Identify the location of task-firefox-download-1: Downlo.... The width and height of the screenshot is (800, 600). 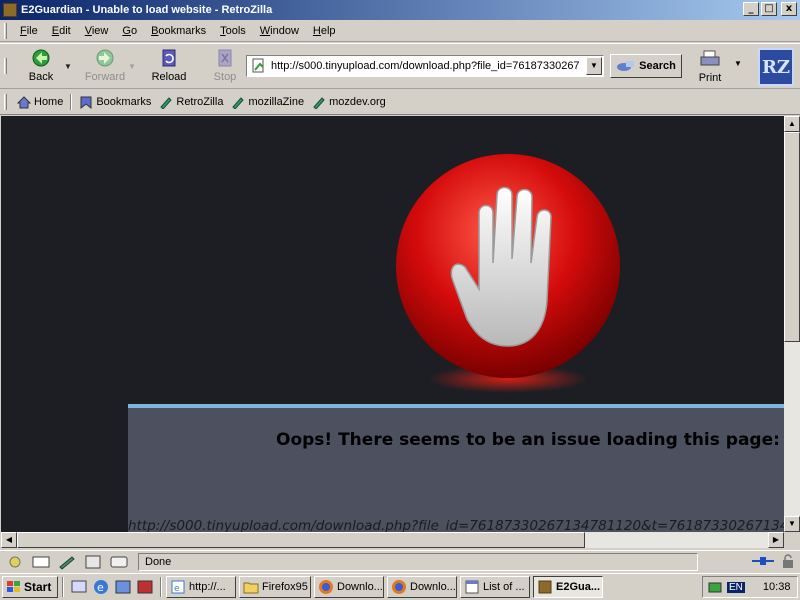
(349, 587).